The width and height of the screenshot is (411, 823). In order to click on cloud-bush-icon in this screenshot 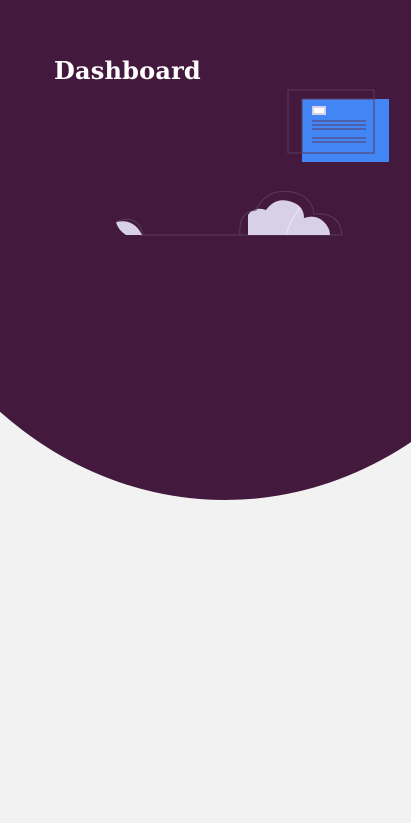, I will do `click(291, 213)`.